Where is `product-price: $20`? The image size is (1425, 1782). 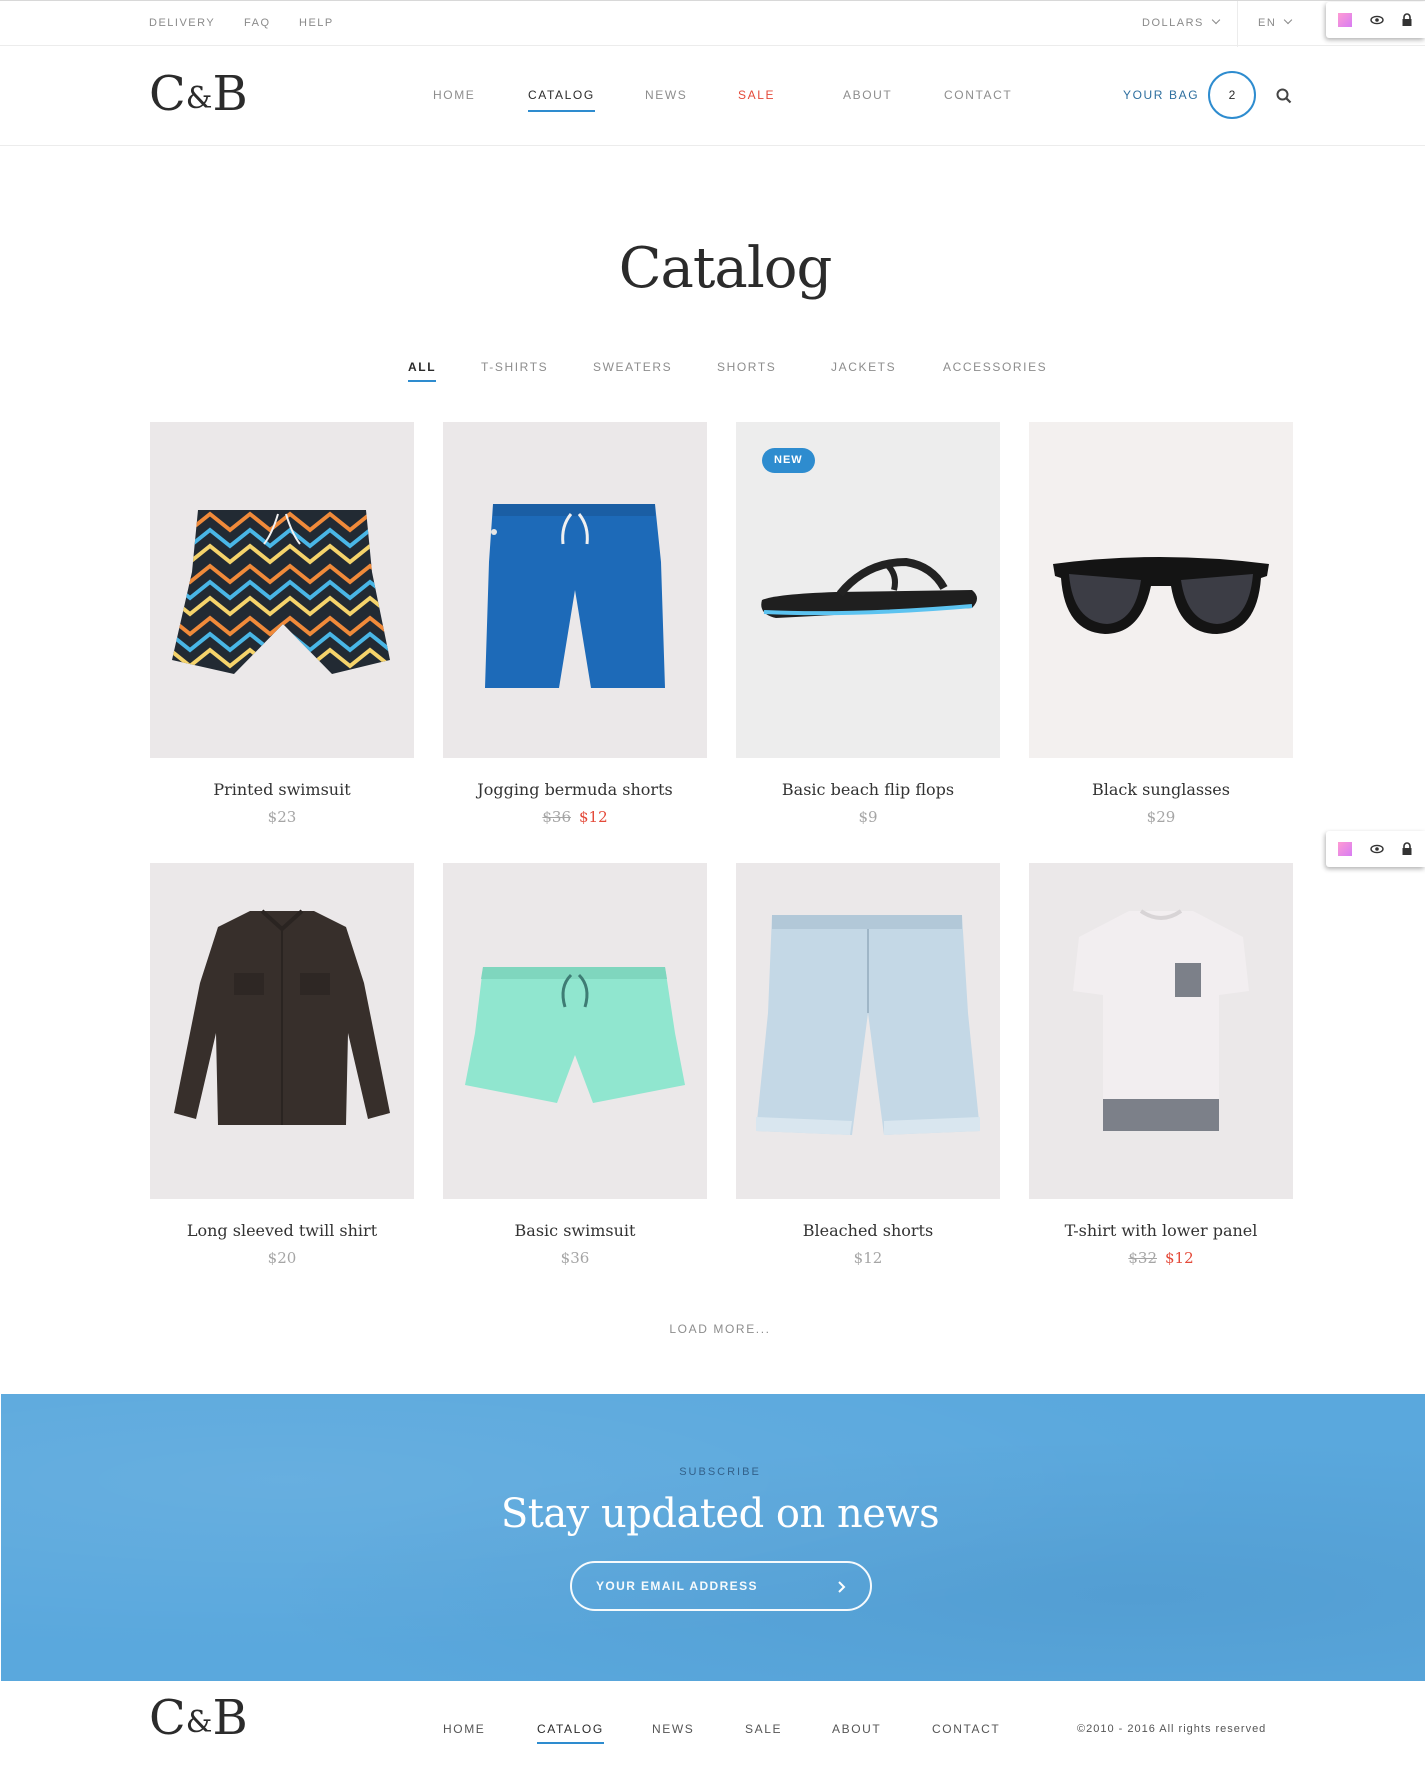 product-price: $20 is located at coordinates (282, 1258).